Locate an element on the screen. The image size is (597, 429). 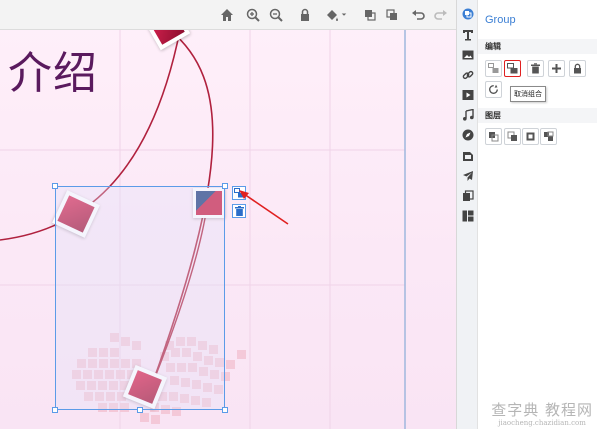
lock-element-button is located at coordinates (577, 68).